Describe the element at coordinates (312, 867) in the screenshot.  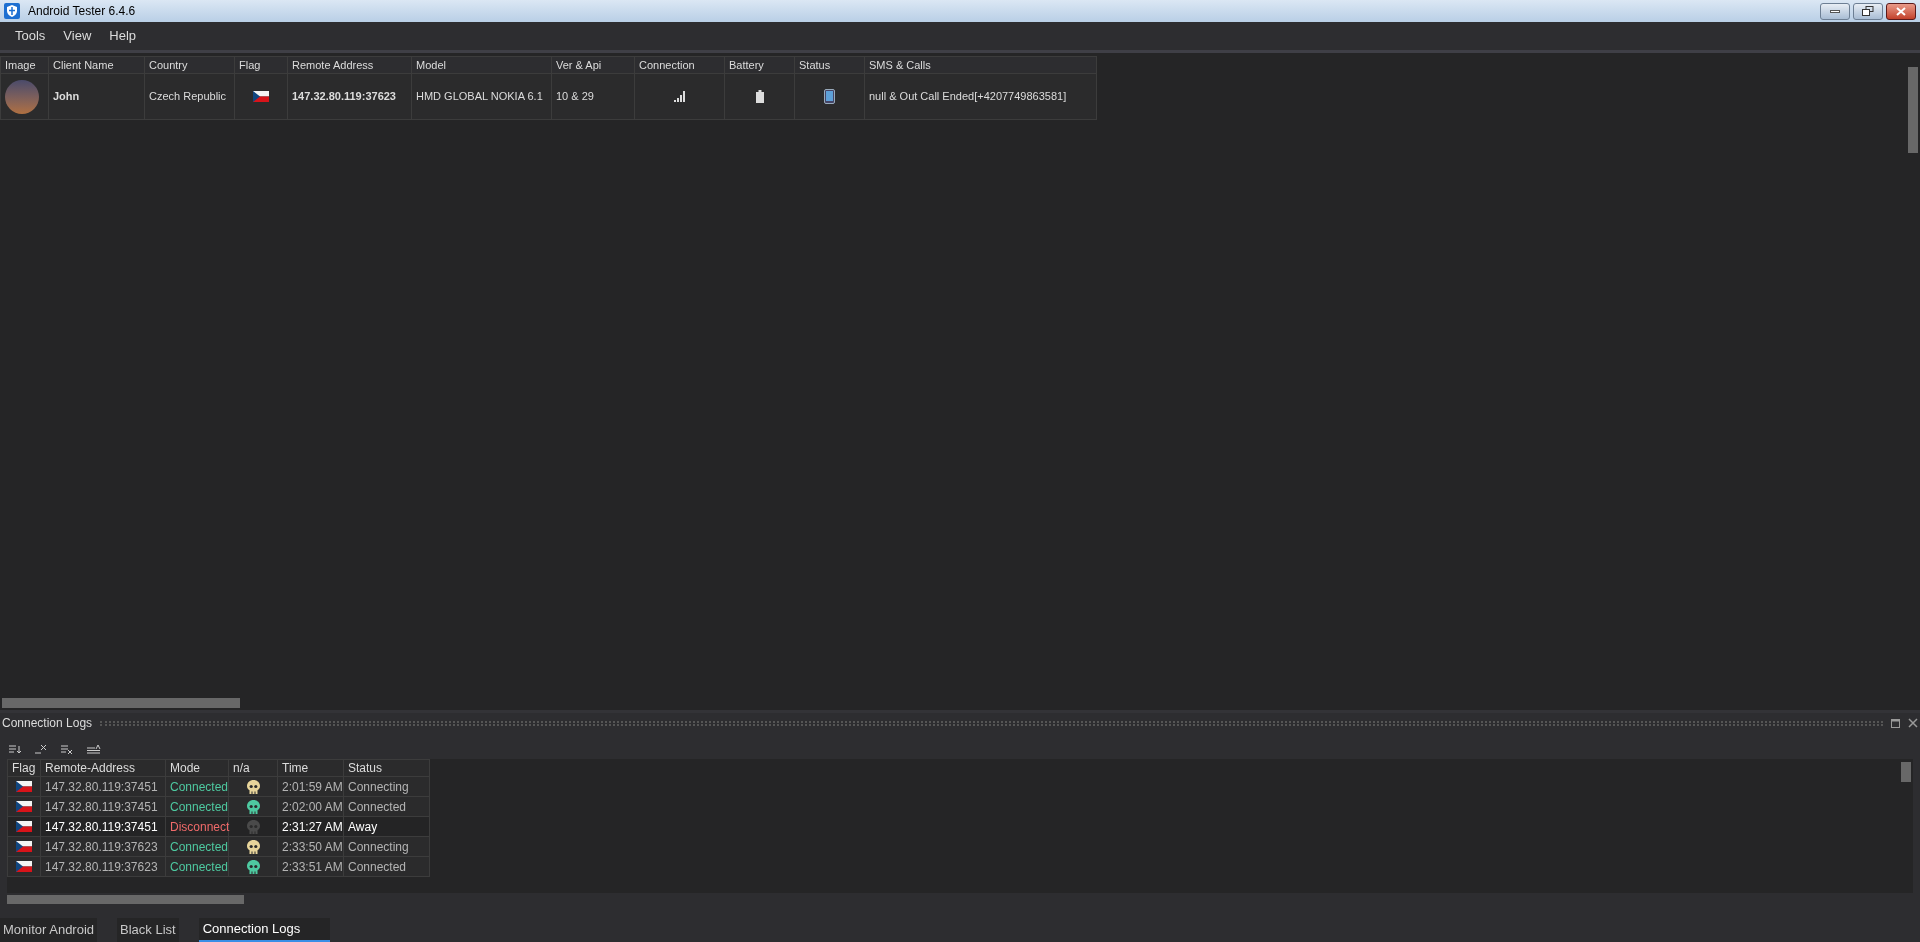
I see `table-cell-text: 2:33:51 AM` at that location.